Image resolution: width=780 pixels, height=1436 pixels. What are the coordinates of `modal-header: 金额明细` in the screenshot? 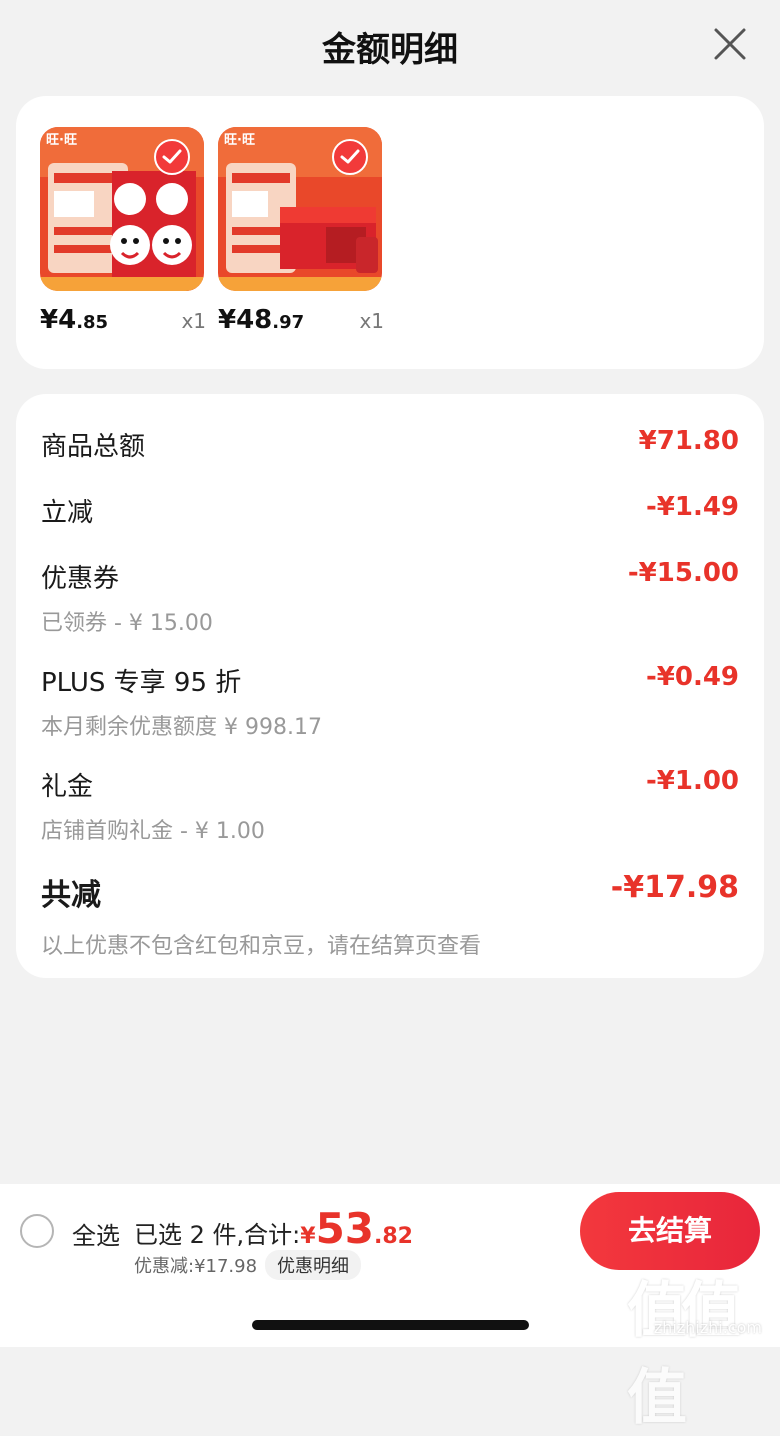 It's located at (390, 46).